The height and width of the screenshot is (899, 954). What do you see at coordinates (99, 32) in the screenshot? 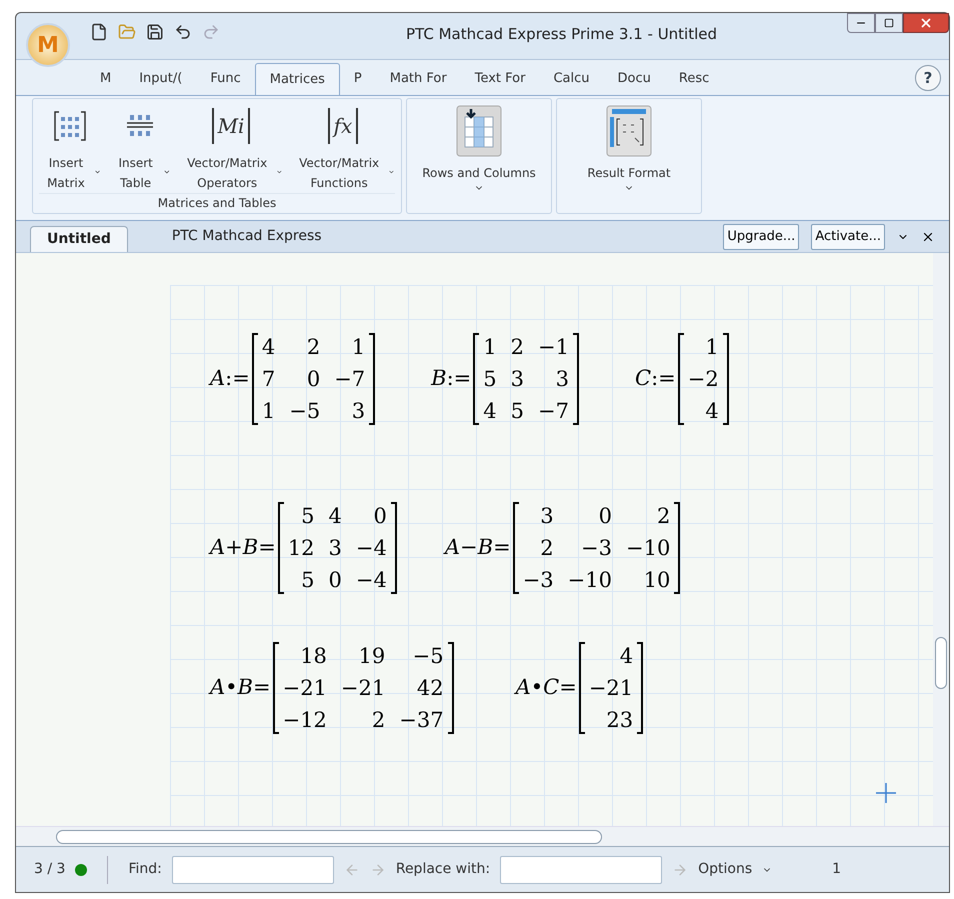
I see `new-icon` at bounding box center [99, 32].